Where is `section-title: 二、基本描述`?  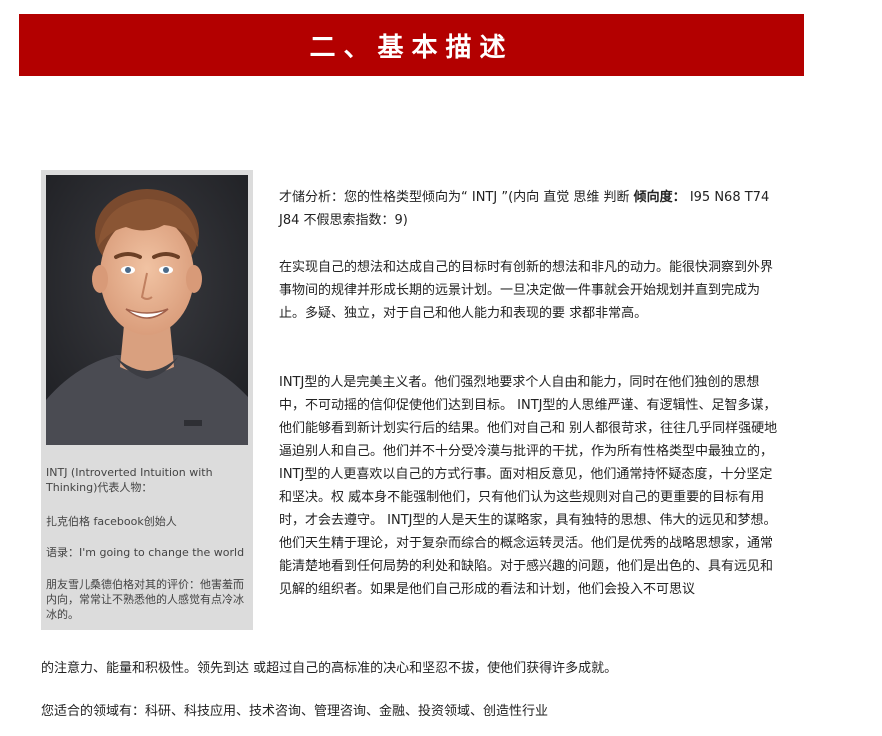 section-title: 二、基本描述 is located at coordinates (411, 47).